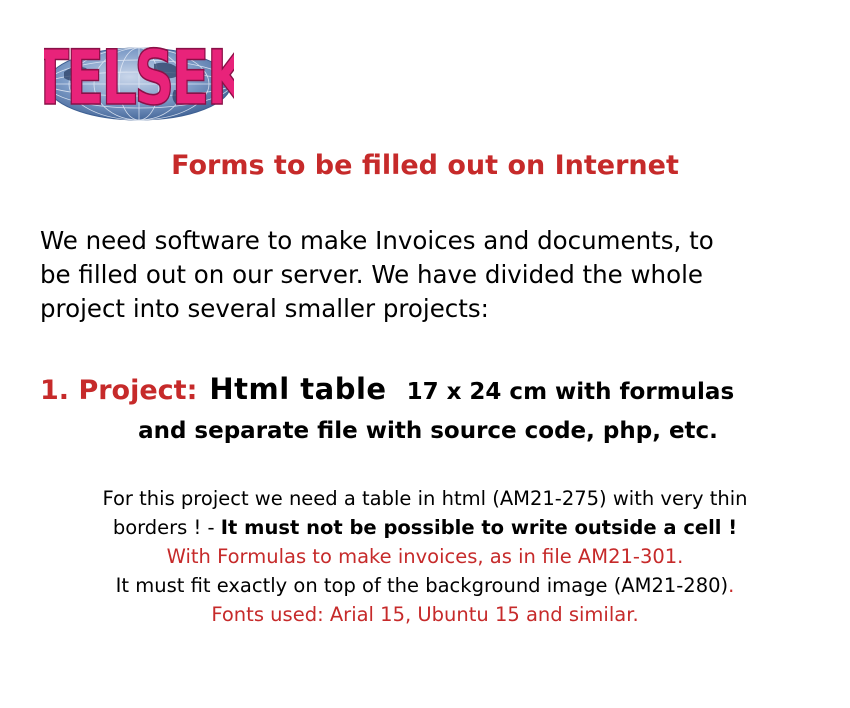 The width and height of the screenshot is (850, 708). I want to click on details-text: borders ! -, so click(166, 527).